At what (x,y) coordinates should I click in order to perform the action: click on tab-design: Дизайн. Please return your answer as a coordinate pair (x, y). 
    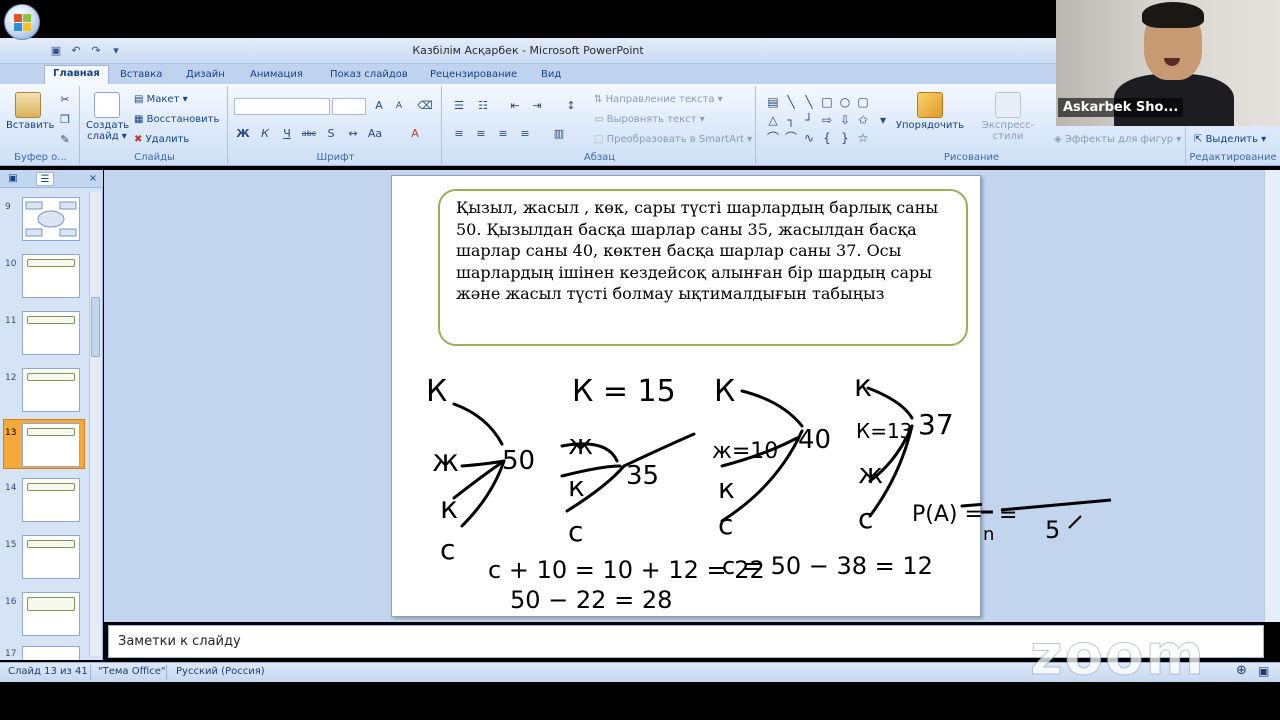
    Looking at the image, I should click on (205, 74).